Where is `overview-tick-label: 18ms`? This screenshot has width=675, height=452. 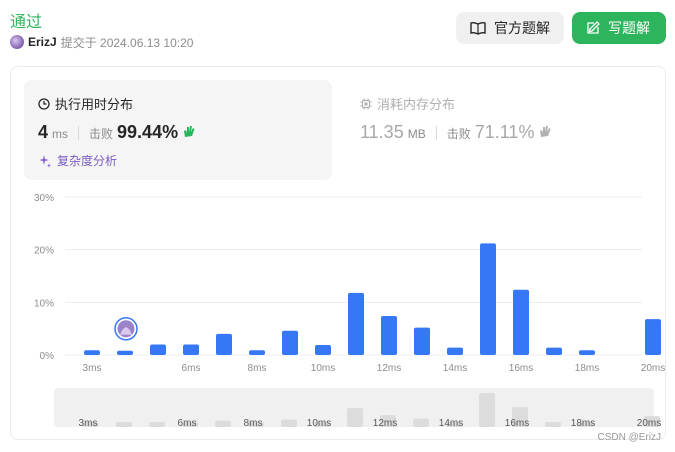 overview-tick-label: 18ms is located at coordinates (583, 423).